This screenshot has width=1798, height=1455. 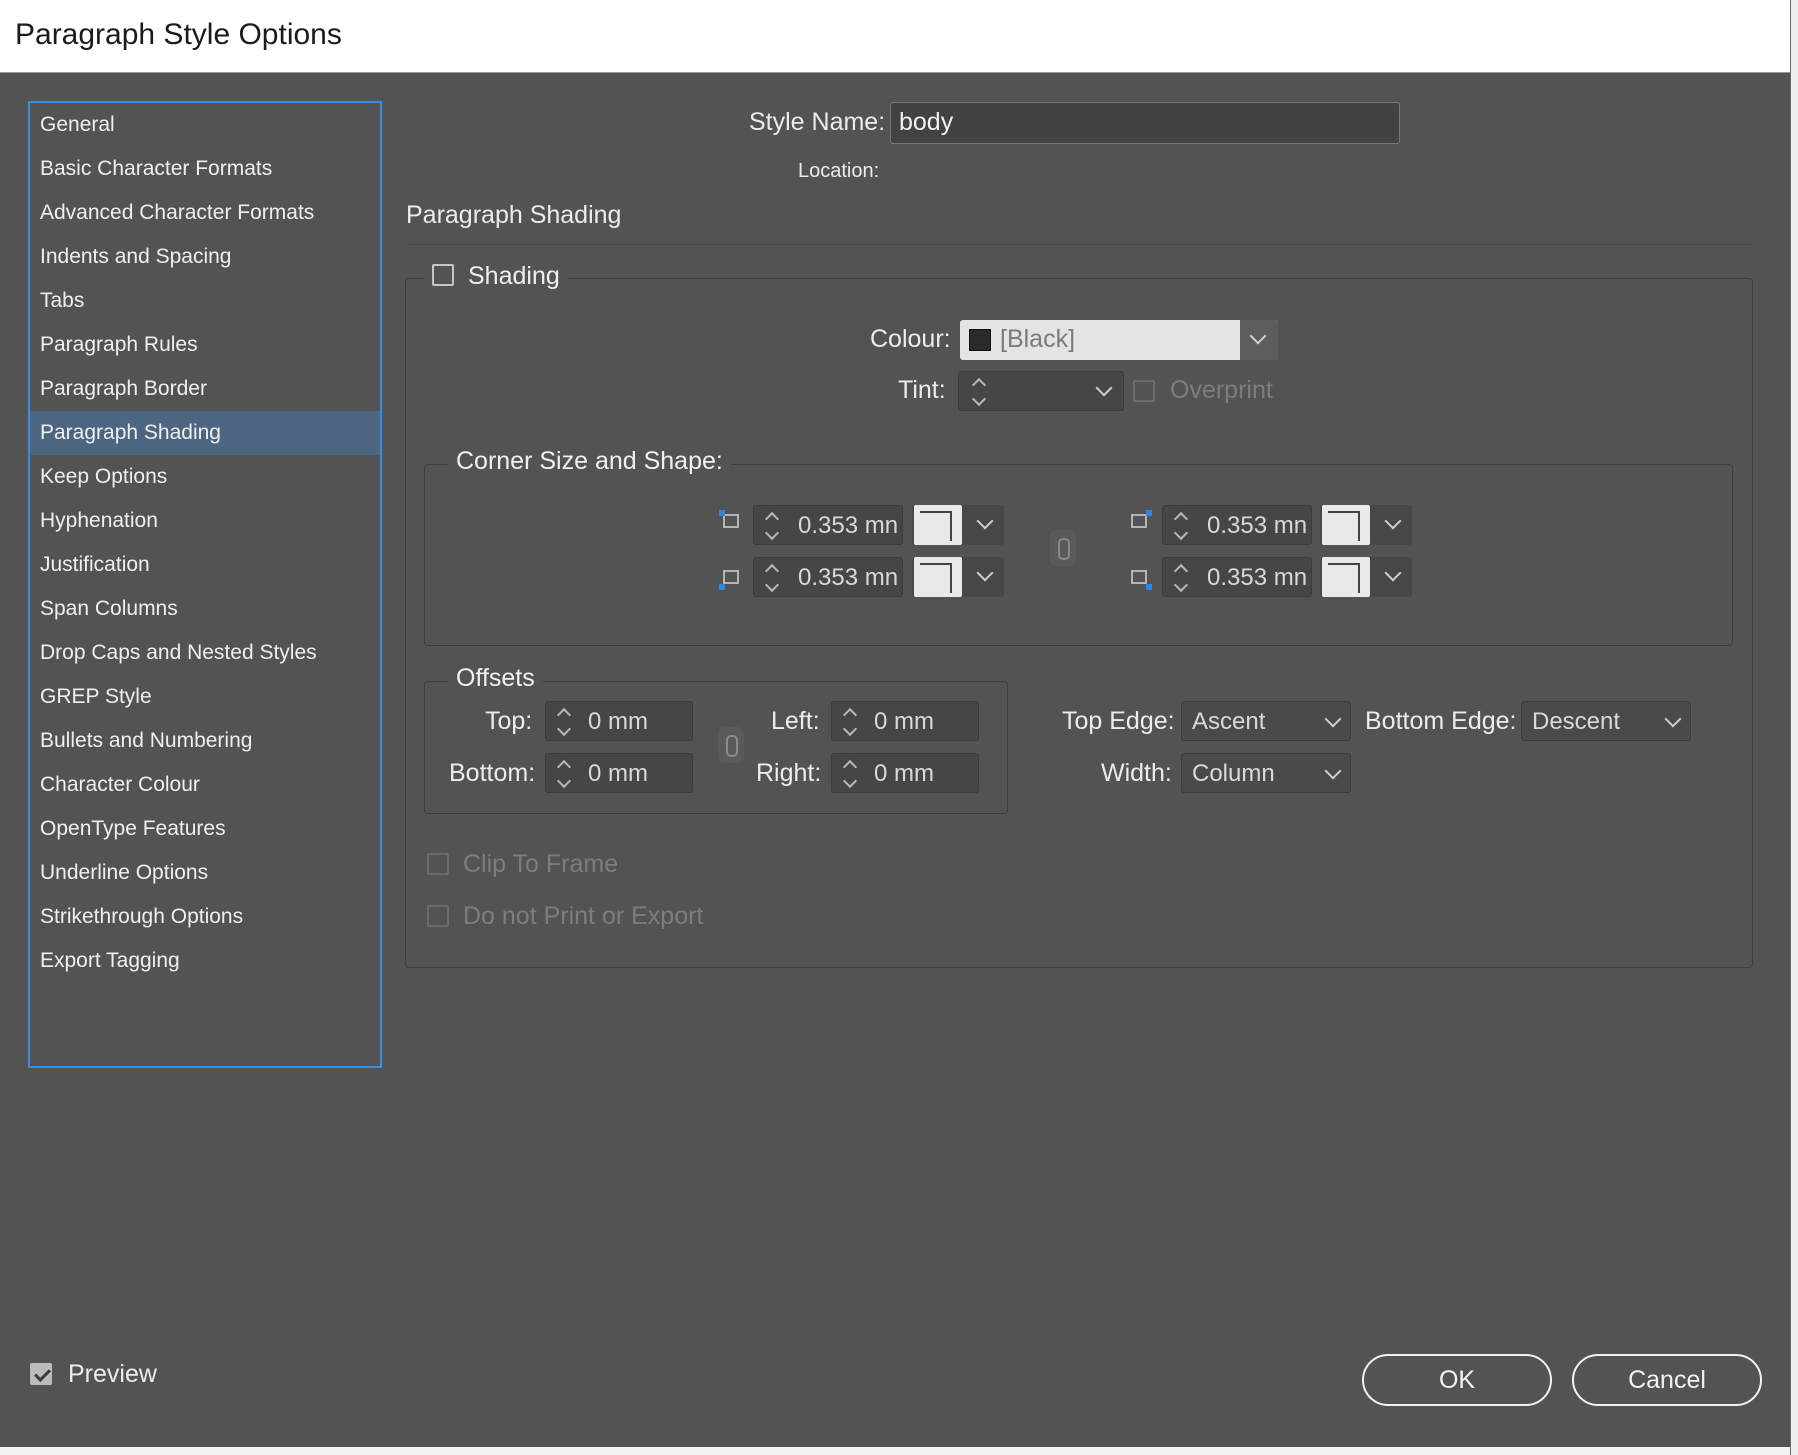 What do you see at coordinates (205, 301) in the screenshot?
I see `sidebar-item-tabs: Tabs` at bounding box center [205, 301].